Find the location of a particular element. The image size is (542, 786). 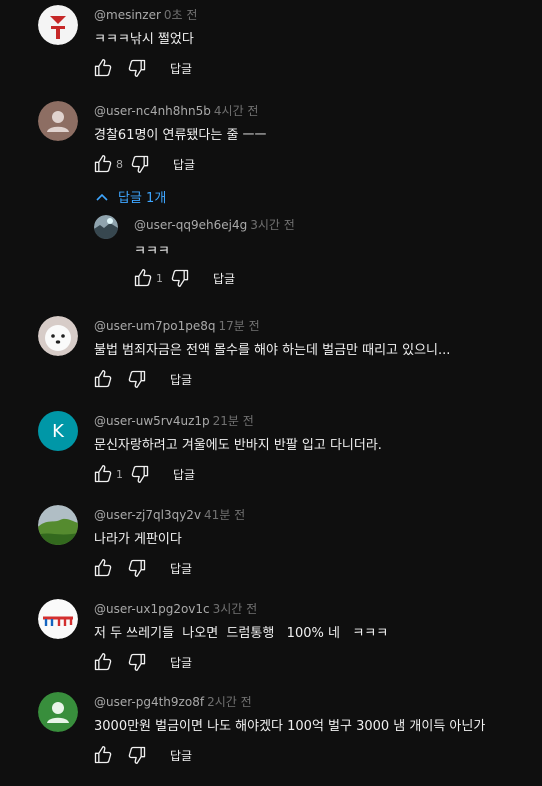

chevron-up-icon is located at coordinates (102, 197).